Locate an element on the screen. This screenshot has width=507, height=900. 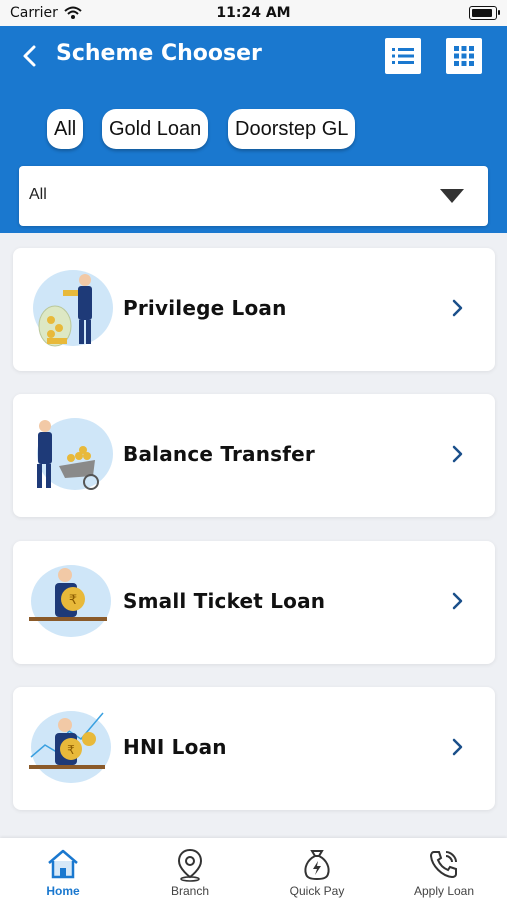
money-bag-icon is located at coordinates (317, 865).